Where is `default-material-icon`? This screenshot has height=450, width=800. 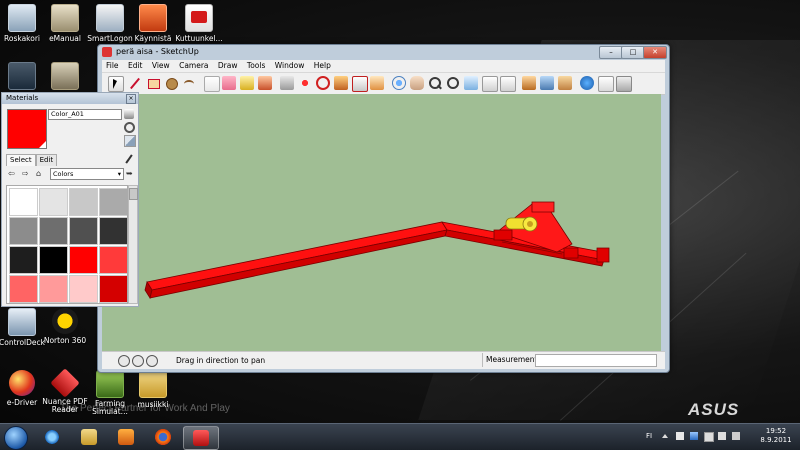 default-material-icon is located at coordinates (130, 141).